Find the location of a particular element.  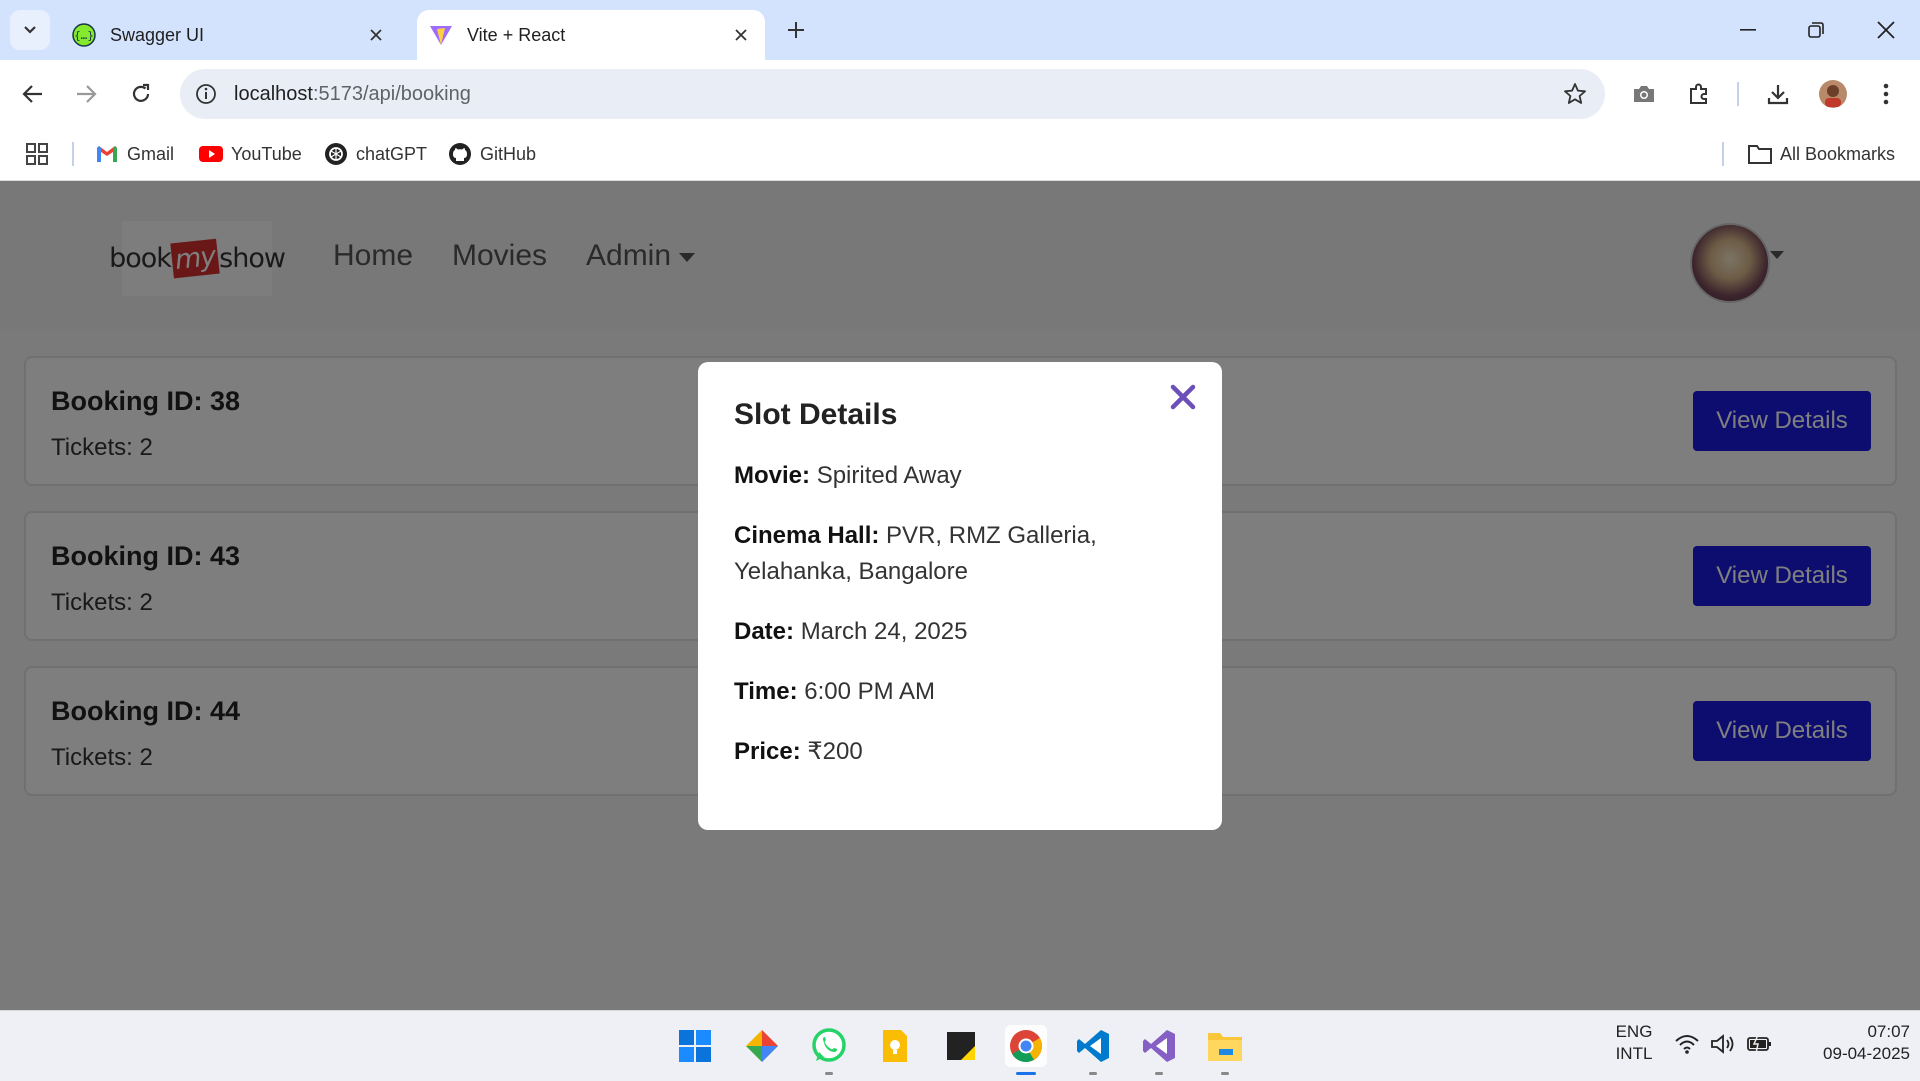

movie-row: Movie: Spirited Away is located at coordinates (848, 475).